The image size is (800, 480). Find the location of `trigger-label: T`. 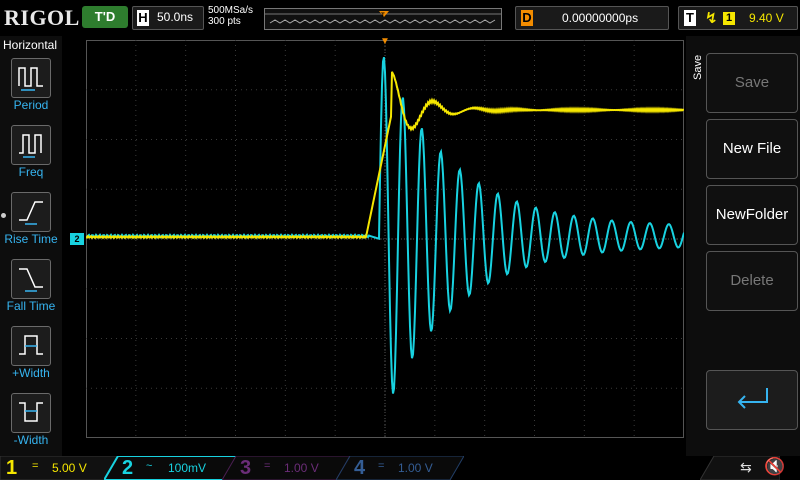

trigger-label: T is located at coordinates (690, 18).